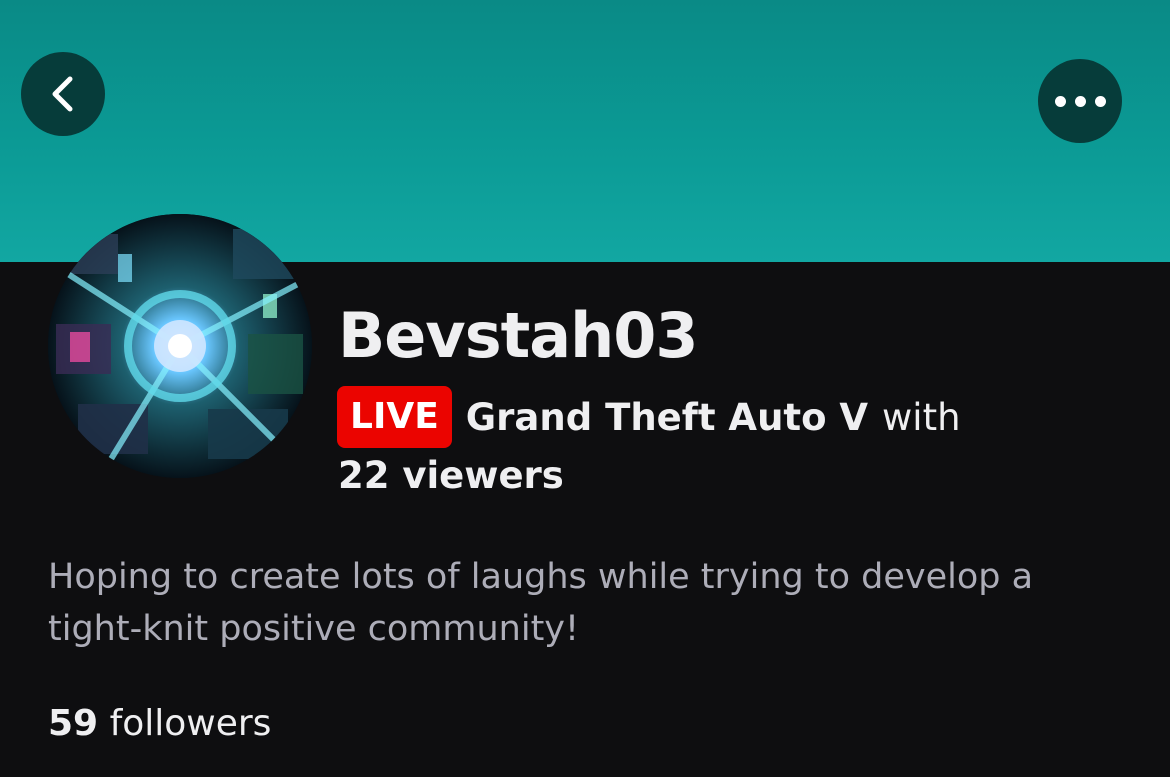 The height and width of the screenshot is (777, 1170). I want to click on back-button, so click(63, 94).